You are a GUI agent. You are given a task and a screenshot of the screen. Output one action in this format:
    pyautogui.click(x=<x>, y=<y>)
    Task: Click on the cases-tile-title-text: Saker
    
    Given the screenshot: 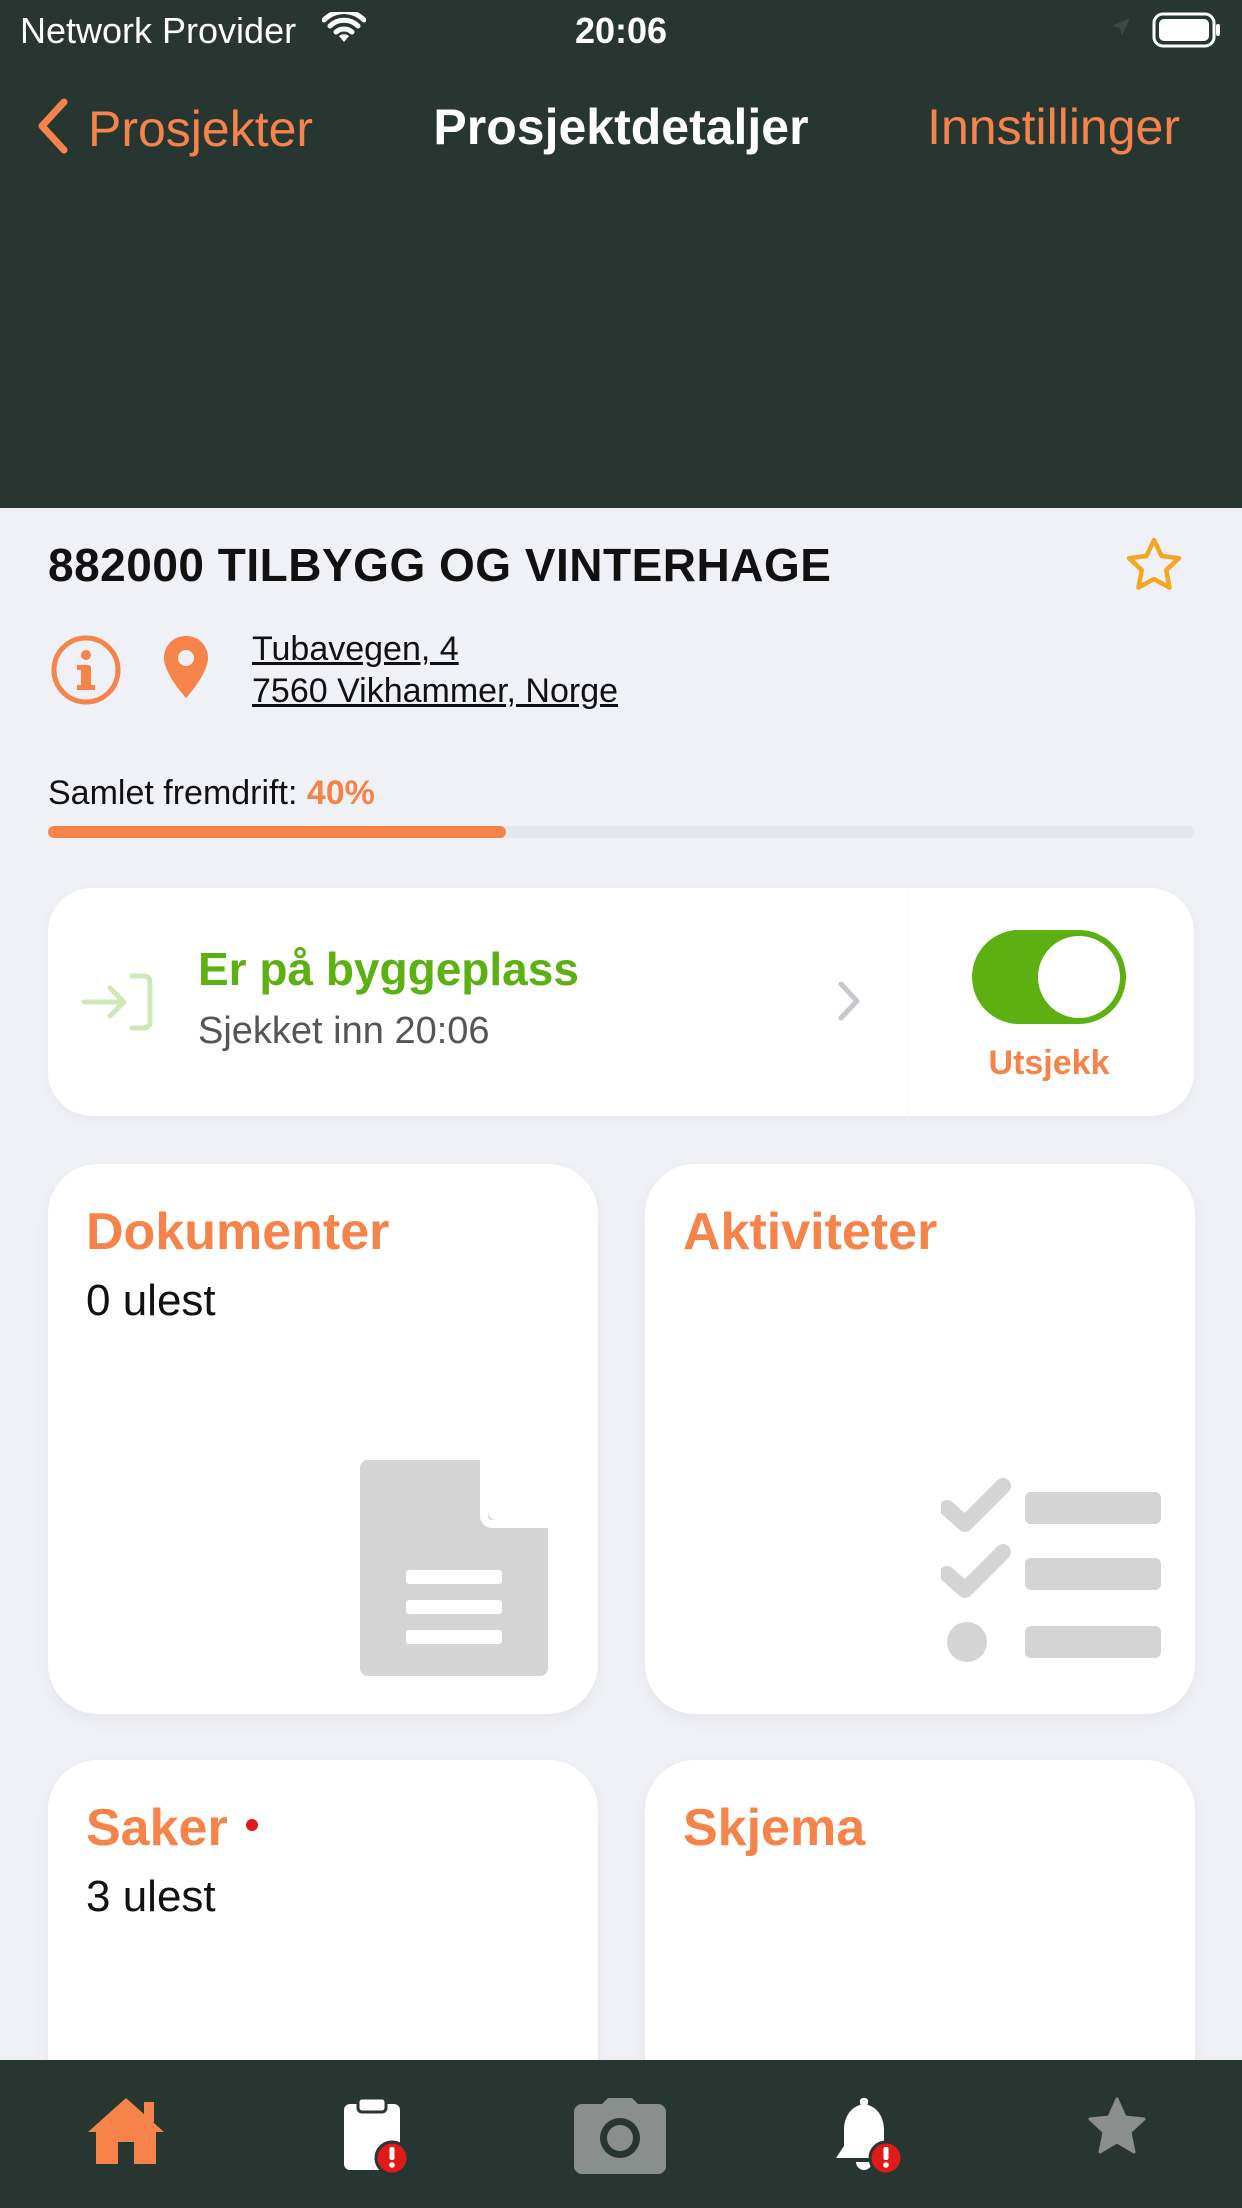 What is the action you would take?
    pyautogui.click(x=157, y=1828)
    